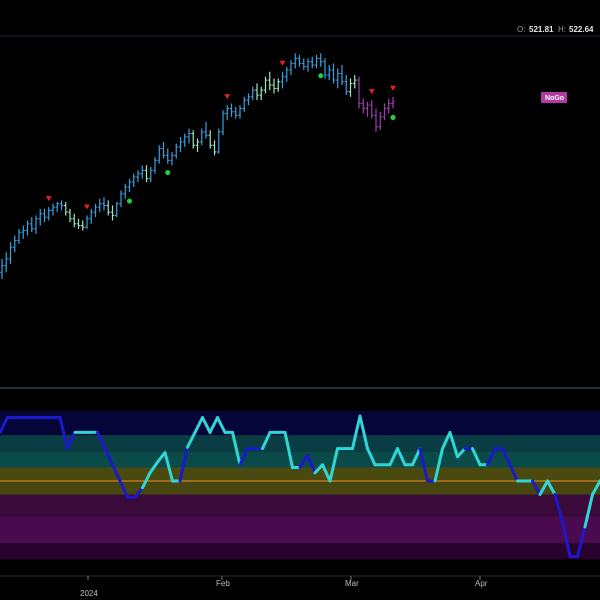  What do you see at coordinates (89, 593) in the screenshot?
I see `x-tick-label-2024: 2024` at bounding box center [89, 593].